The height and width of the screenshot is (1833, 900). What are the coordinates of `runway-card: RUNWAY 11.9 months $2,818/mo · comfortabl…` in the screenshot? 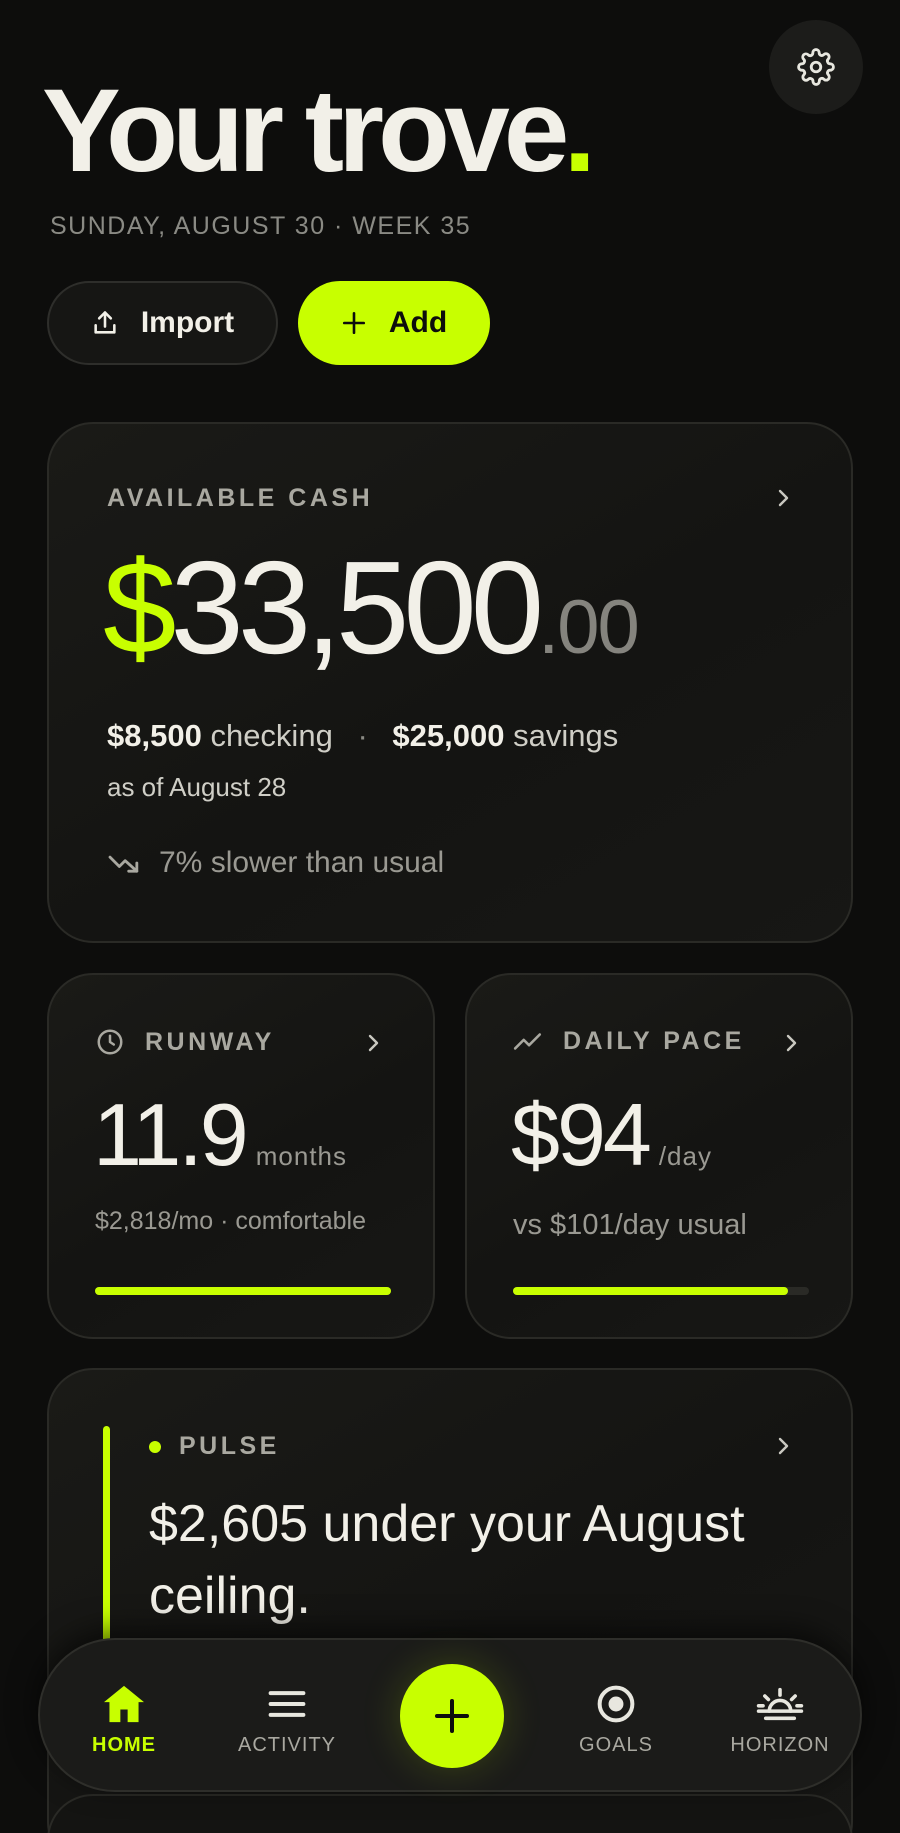 It's located at (241, 1156).